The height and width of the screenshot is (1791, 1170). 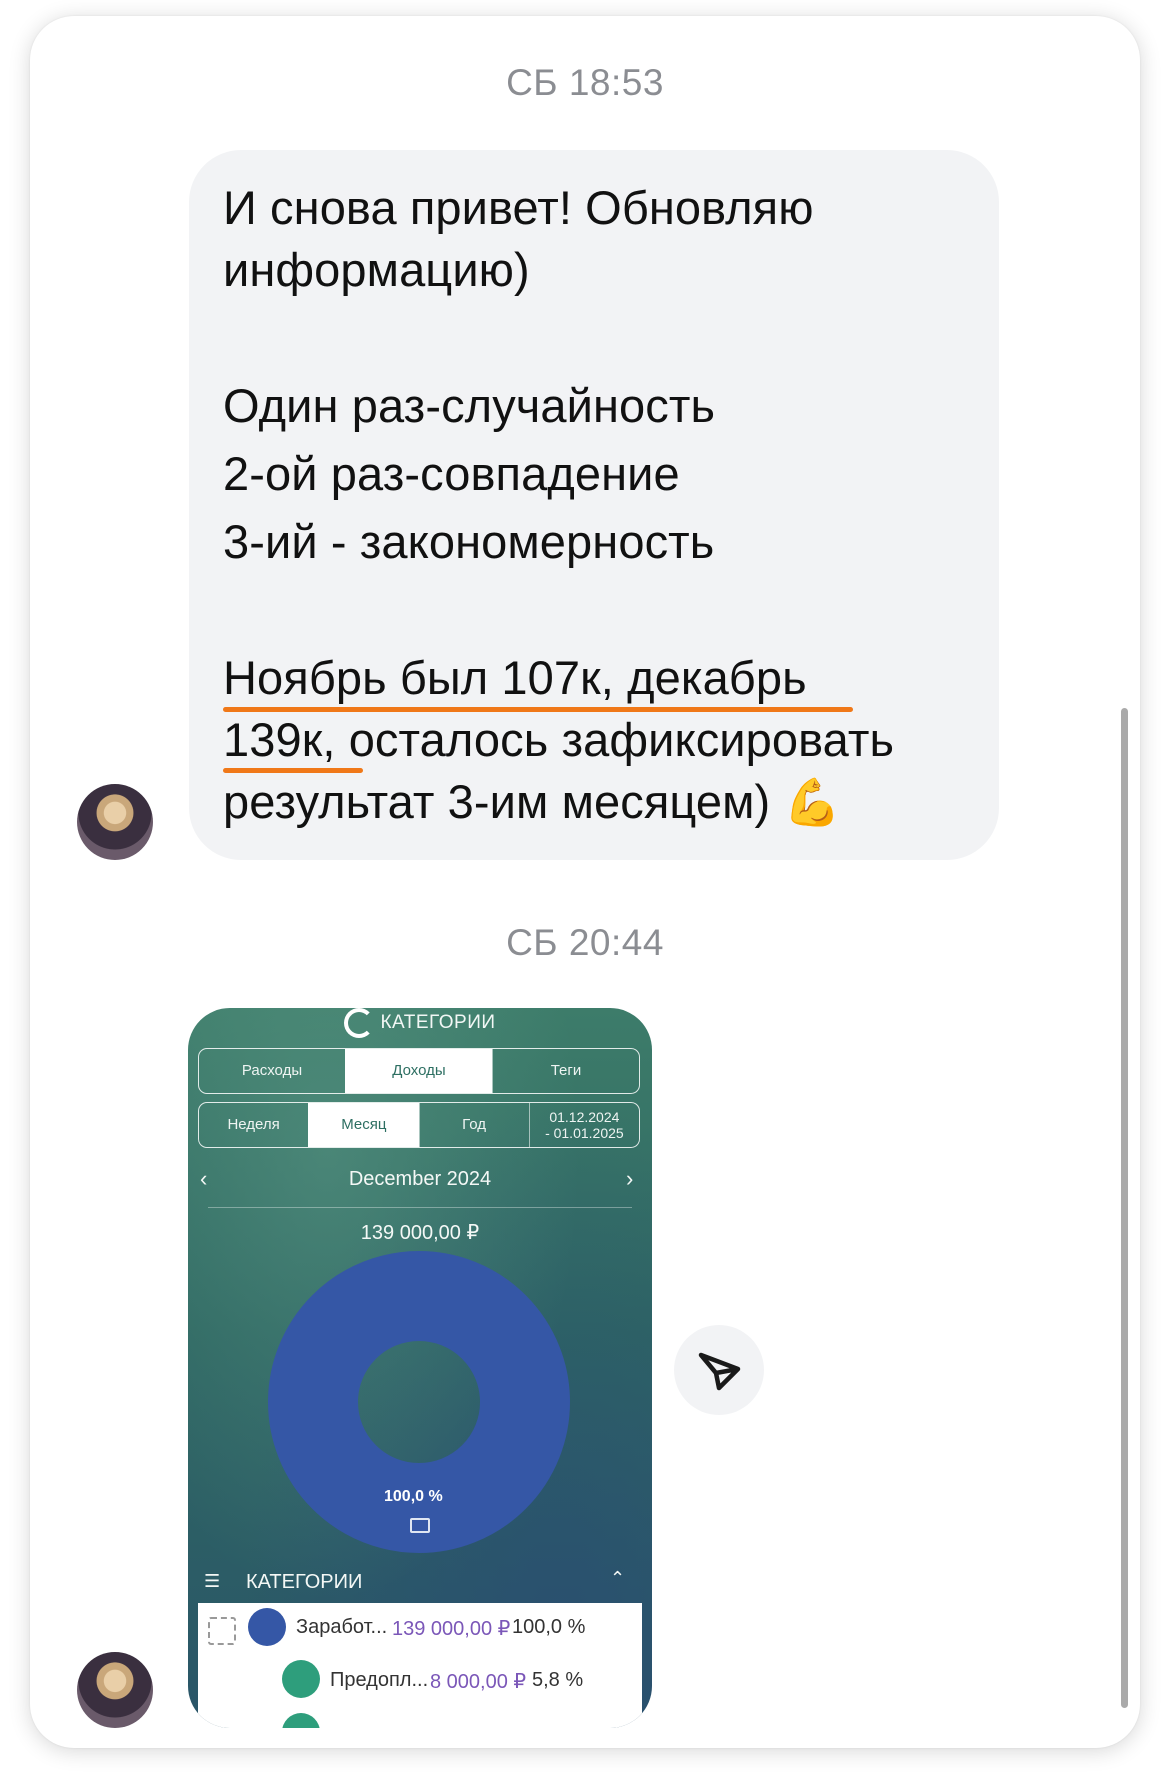 What do you see at coordinates (451, 1629) in the screenshot?
I see `table-row-amount: 139 000,00 ₽` at bounding box center [451, 1629].